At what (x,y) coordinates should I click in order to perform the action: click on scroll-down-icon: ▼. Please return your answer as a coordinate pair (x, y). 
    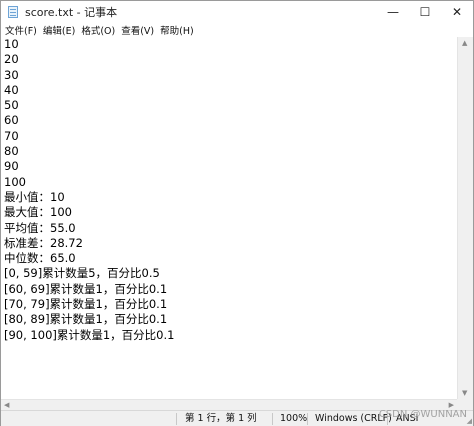
    Looking at the image, I should click on (464, 393).